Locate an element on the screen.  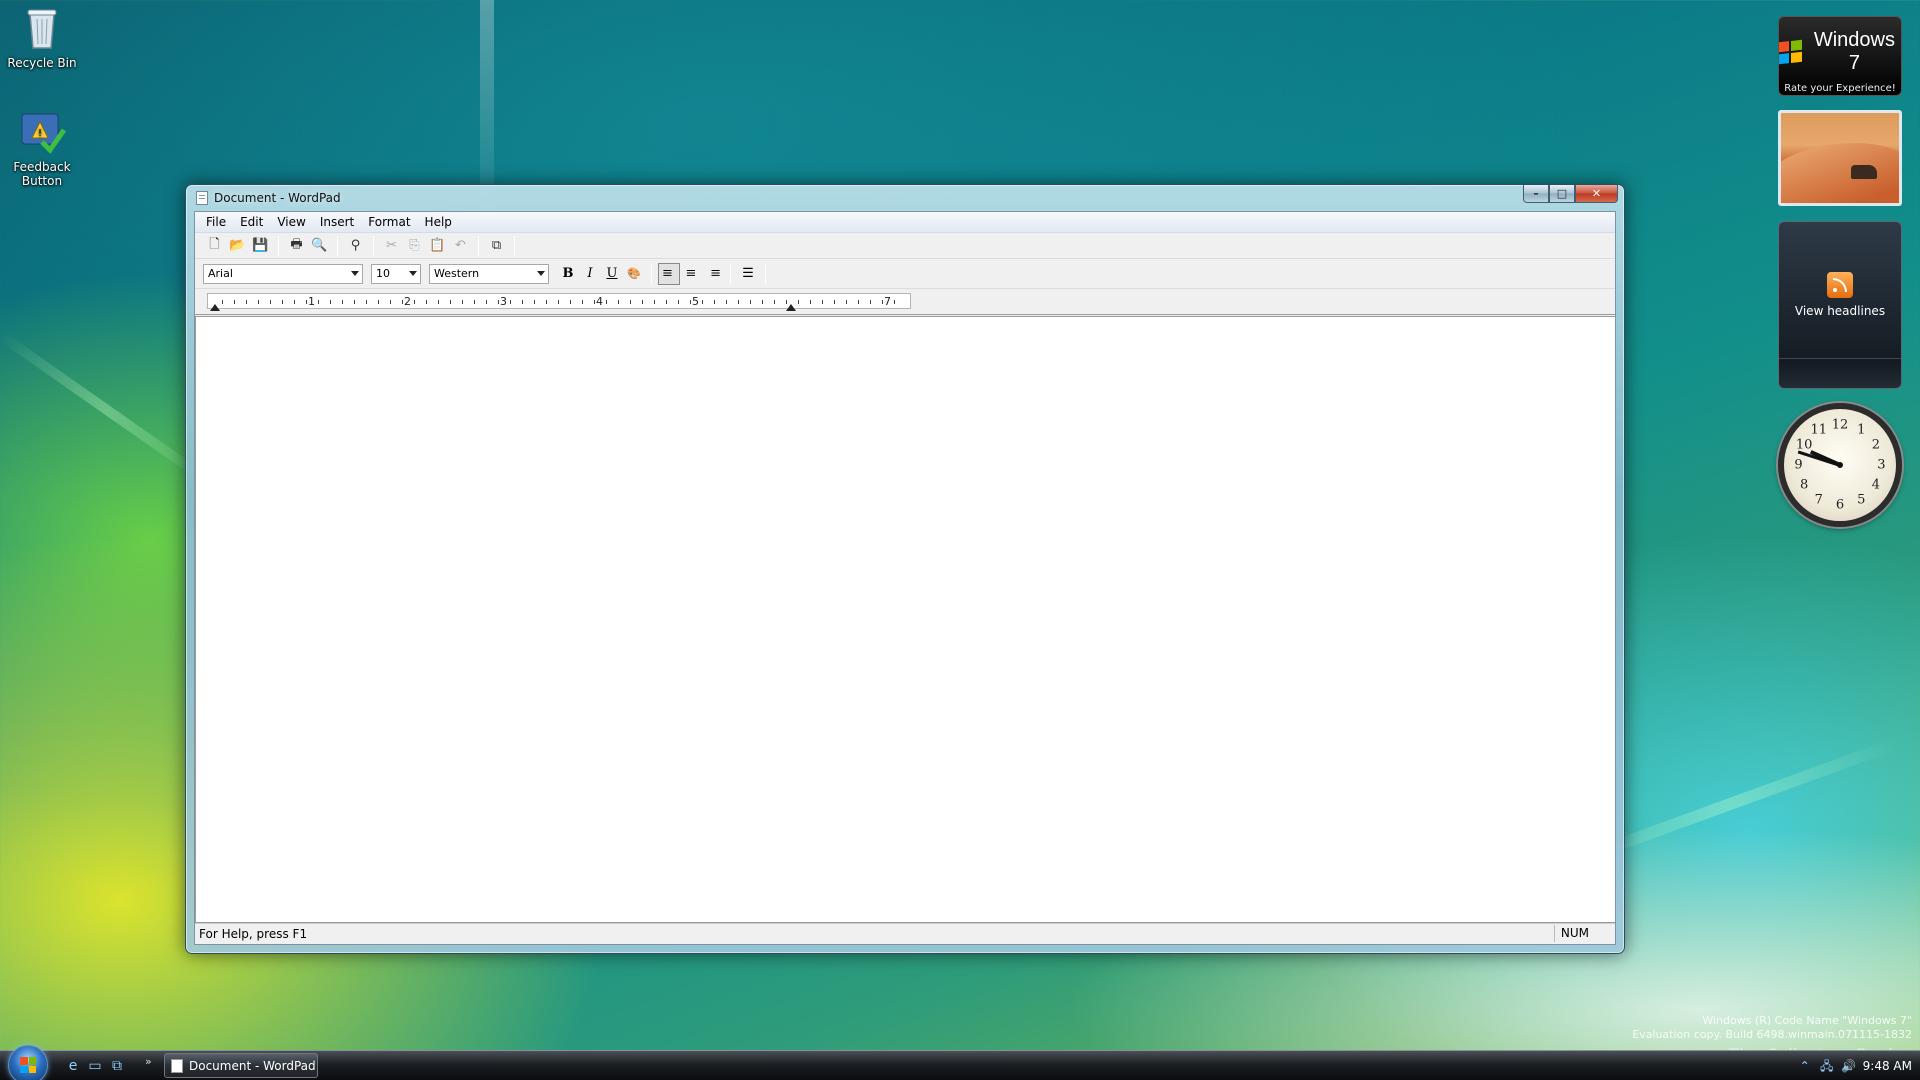
print-preview-icon: 🔍 is located at coordinates (319, 246).